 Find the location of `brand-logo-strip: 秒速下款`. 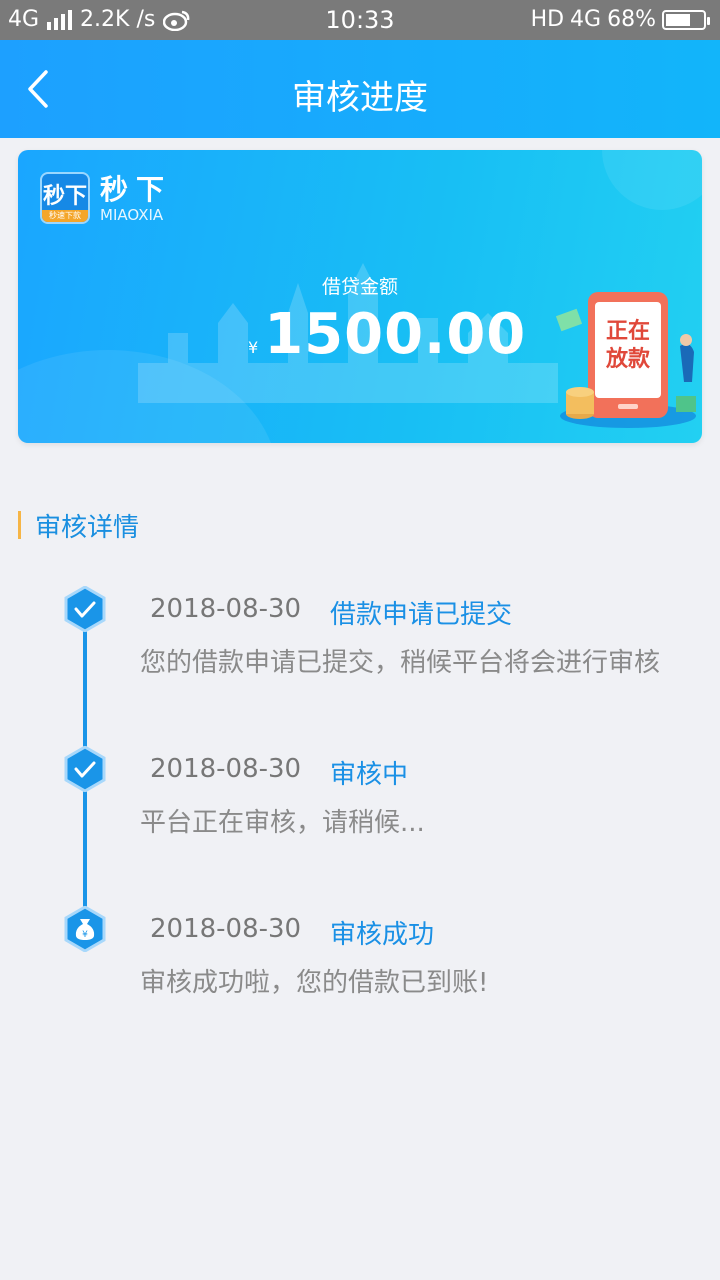

brand-logo-strip: 秒速下款 is located at coordinates (65, 216).